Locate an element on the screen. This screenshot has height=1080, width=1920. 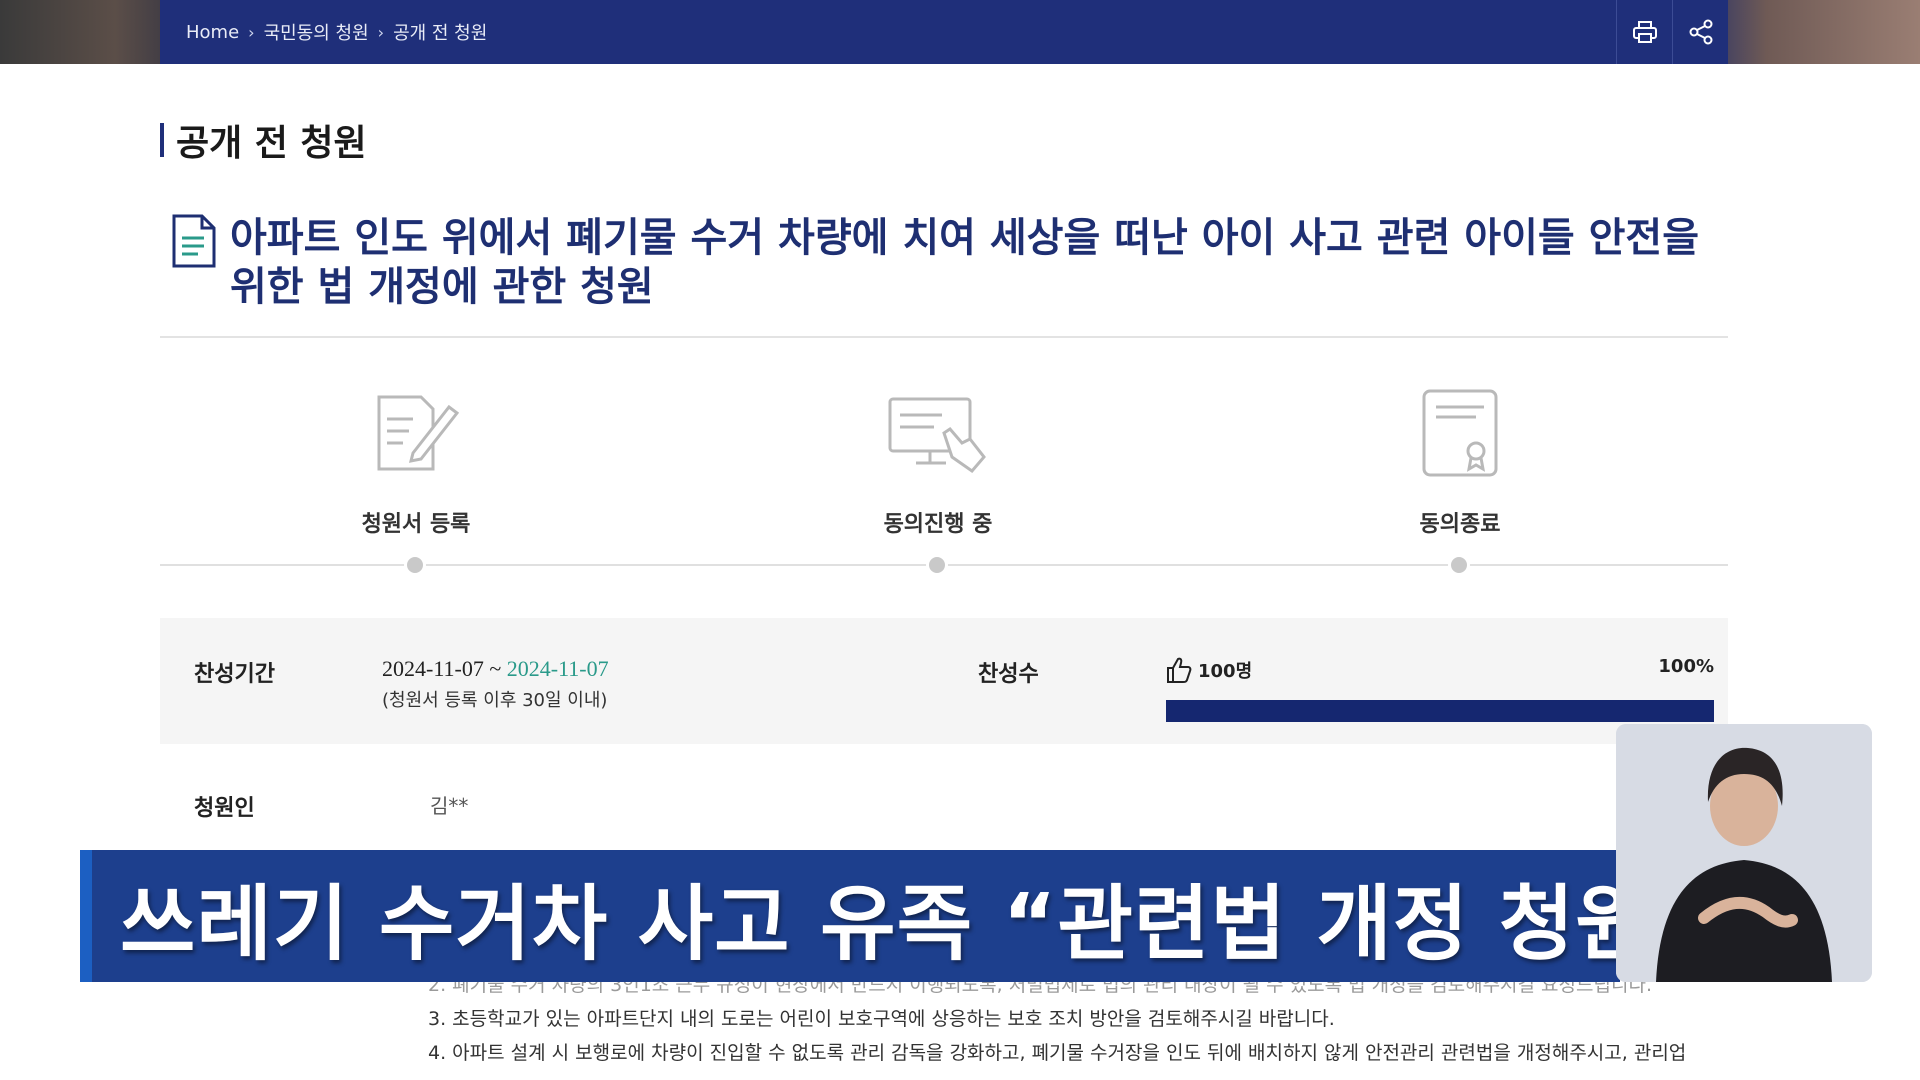
share-icon is located at coordinates (1700, 32).